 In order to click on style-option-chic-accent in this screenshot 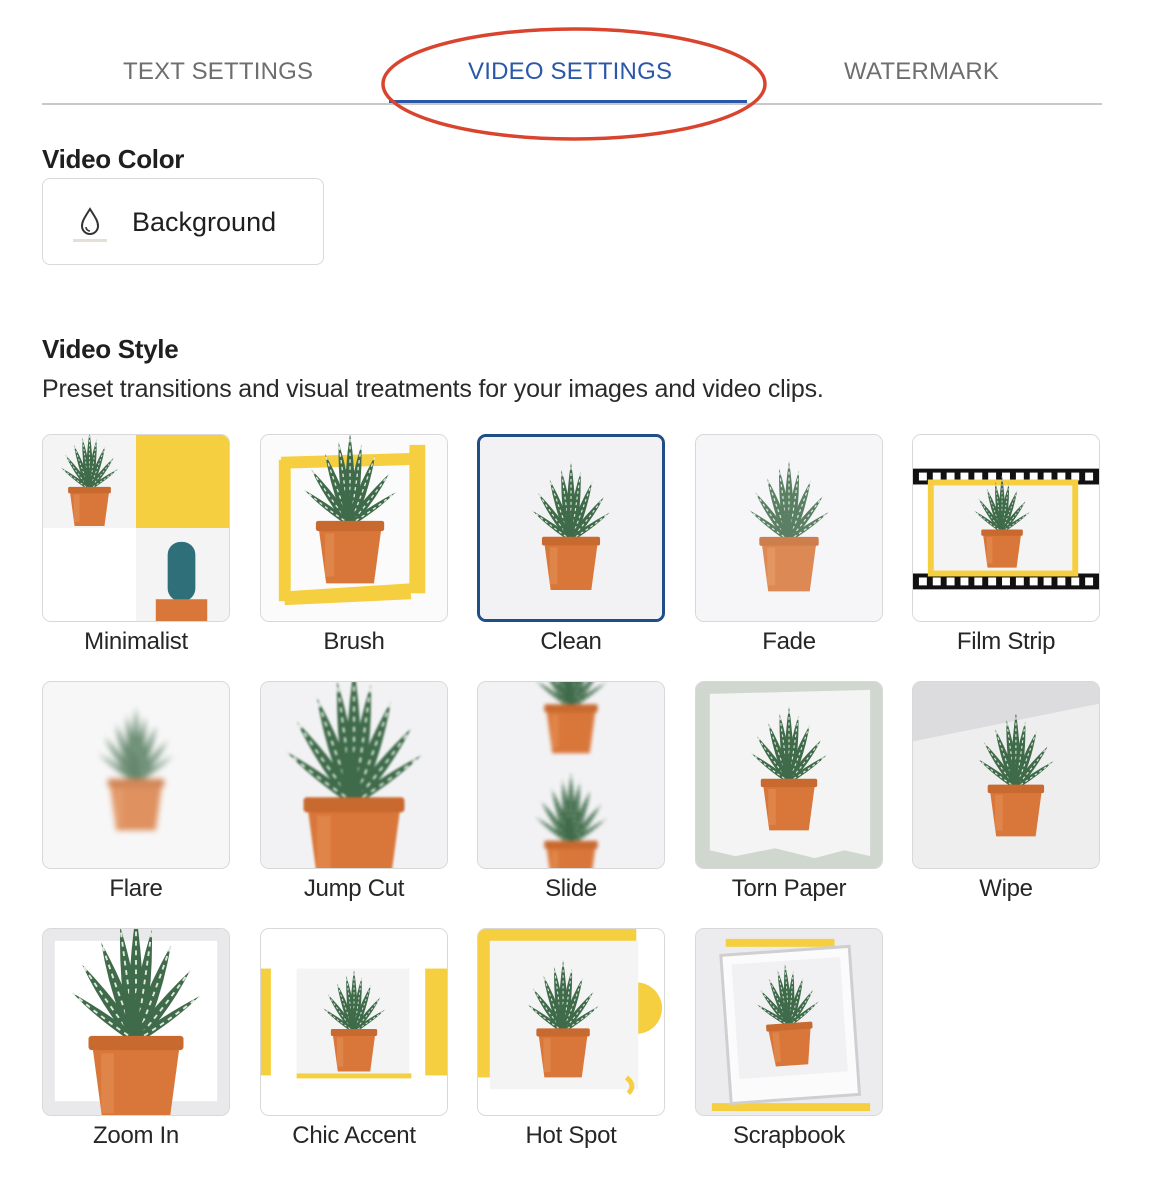, I will do `click(354, 1022)`.